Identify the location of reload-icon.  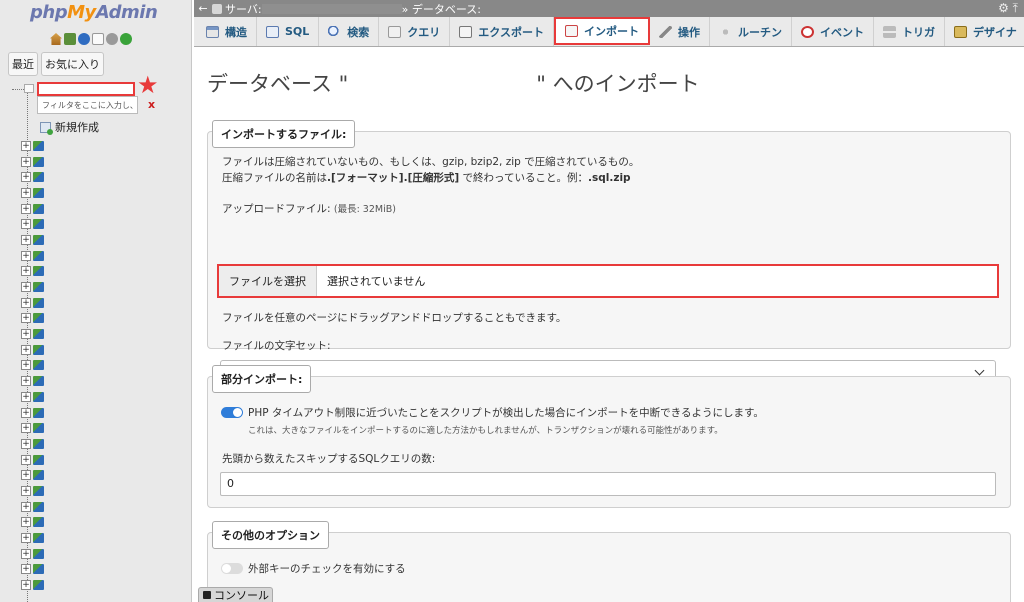
(126, 39).